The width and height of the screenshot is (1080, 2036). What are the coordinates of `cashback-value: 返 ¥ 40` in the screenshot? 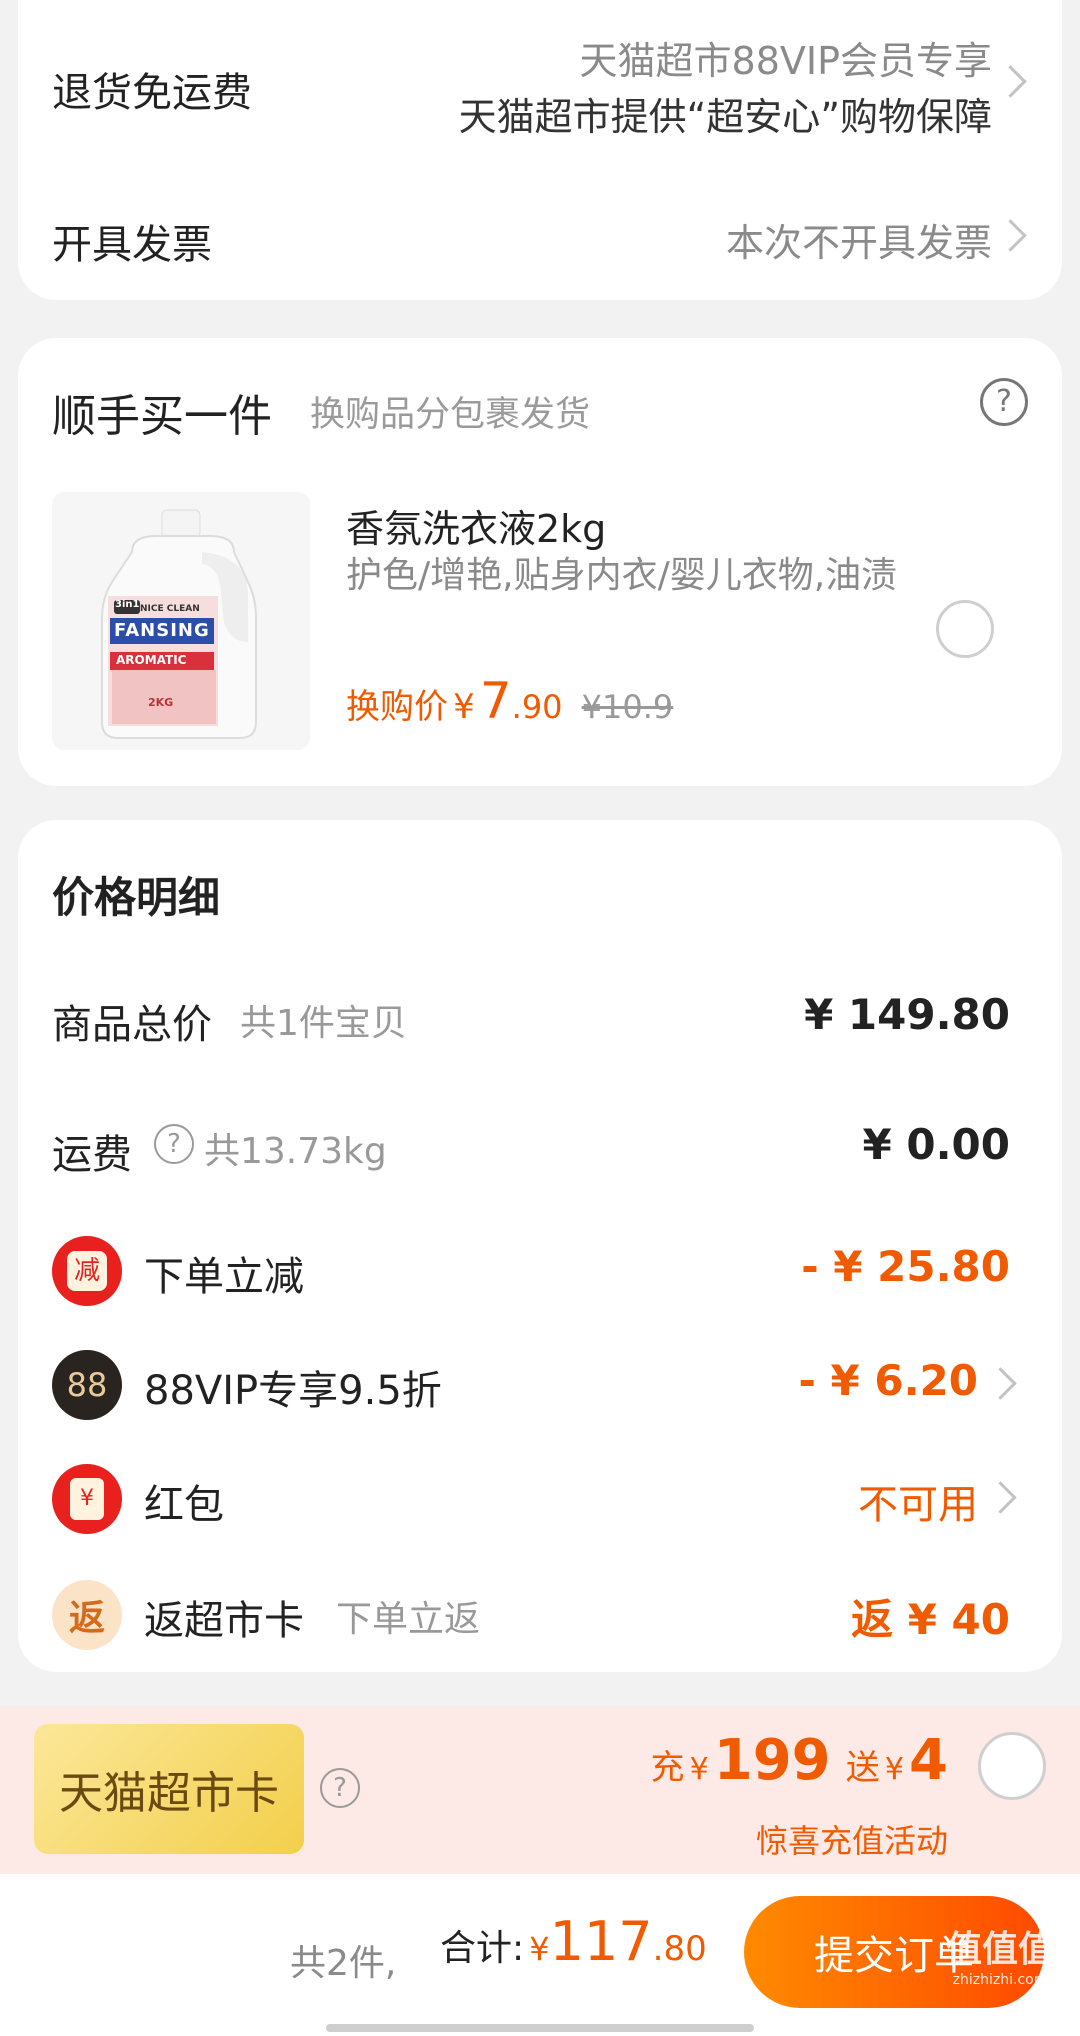 It's located at (930, 1619).